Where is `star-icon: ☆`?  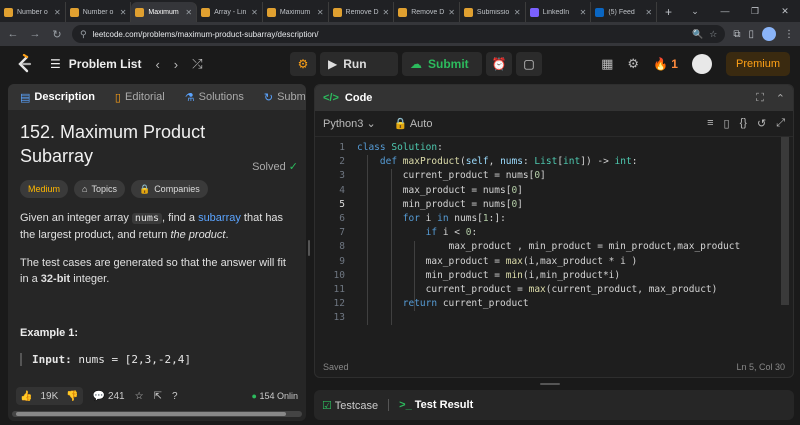
star-icon: ☆ is located at coordinates (139, 396).